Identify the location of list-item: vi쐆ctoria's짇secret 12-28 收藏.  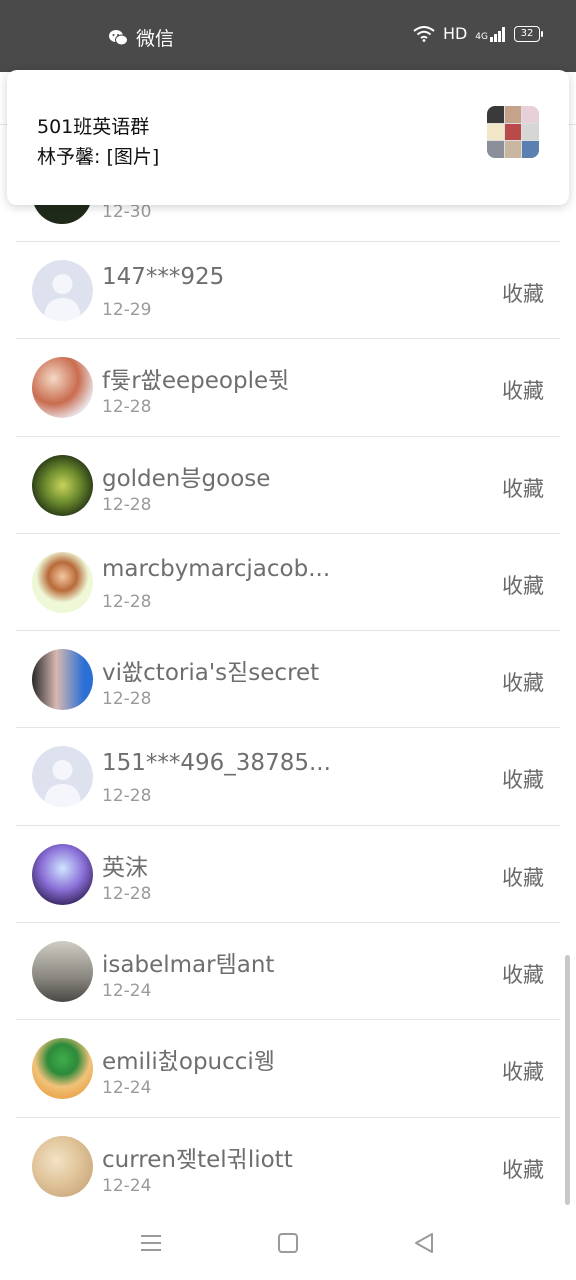
(288, 678).